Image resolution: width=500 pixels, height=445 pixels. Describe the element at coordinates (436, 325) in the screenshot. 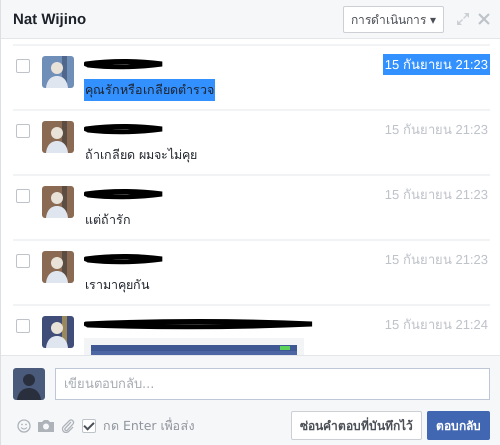

I see `message-time: 15 กันยายน 21:24` at that location.